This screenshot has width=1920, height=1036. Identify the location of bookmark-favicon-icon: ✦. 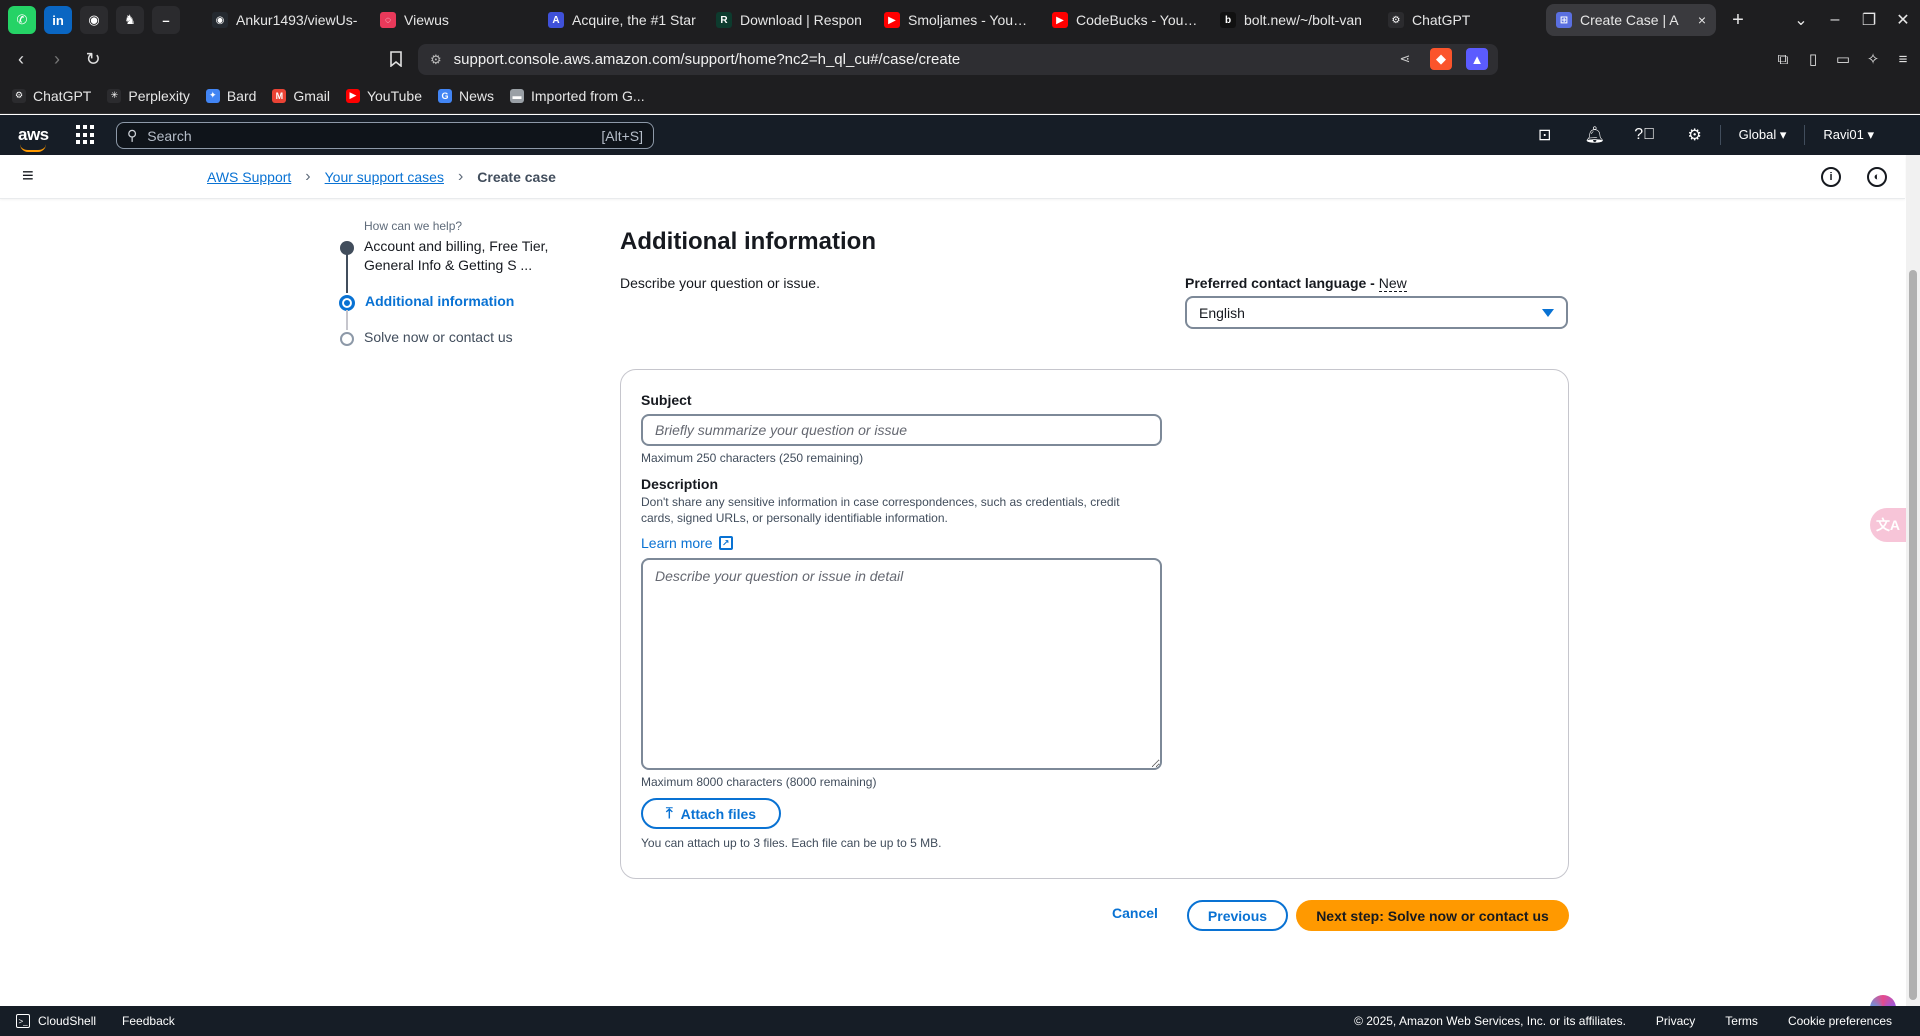
(212, 95).